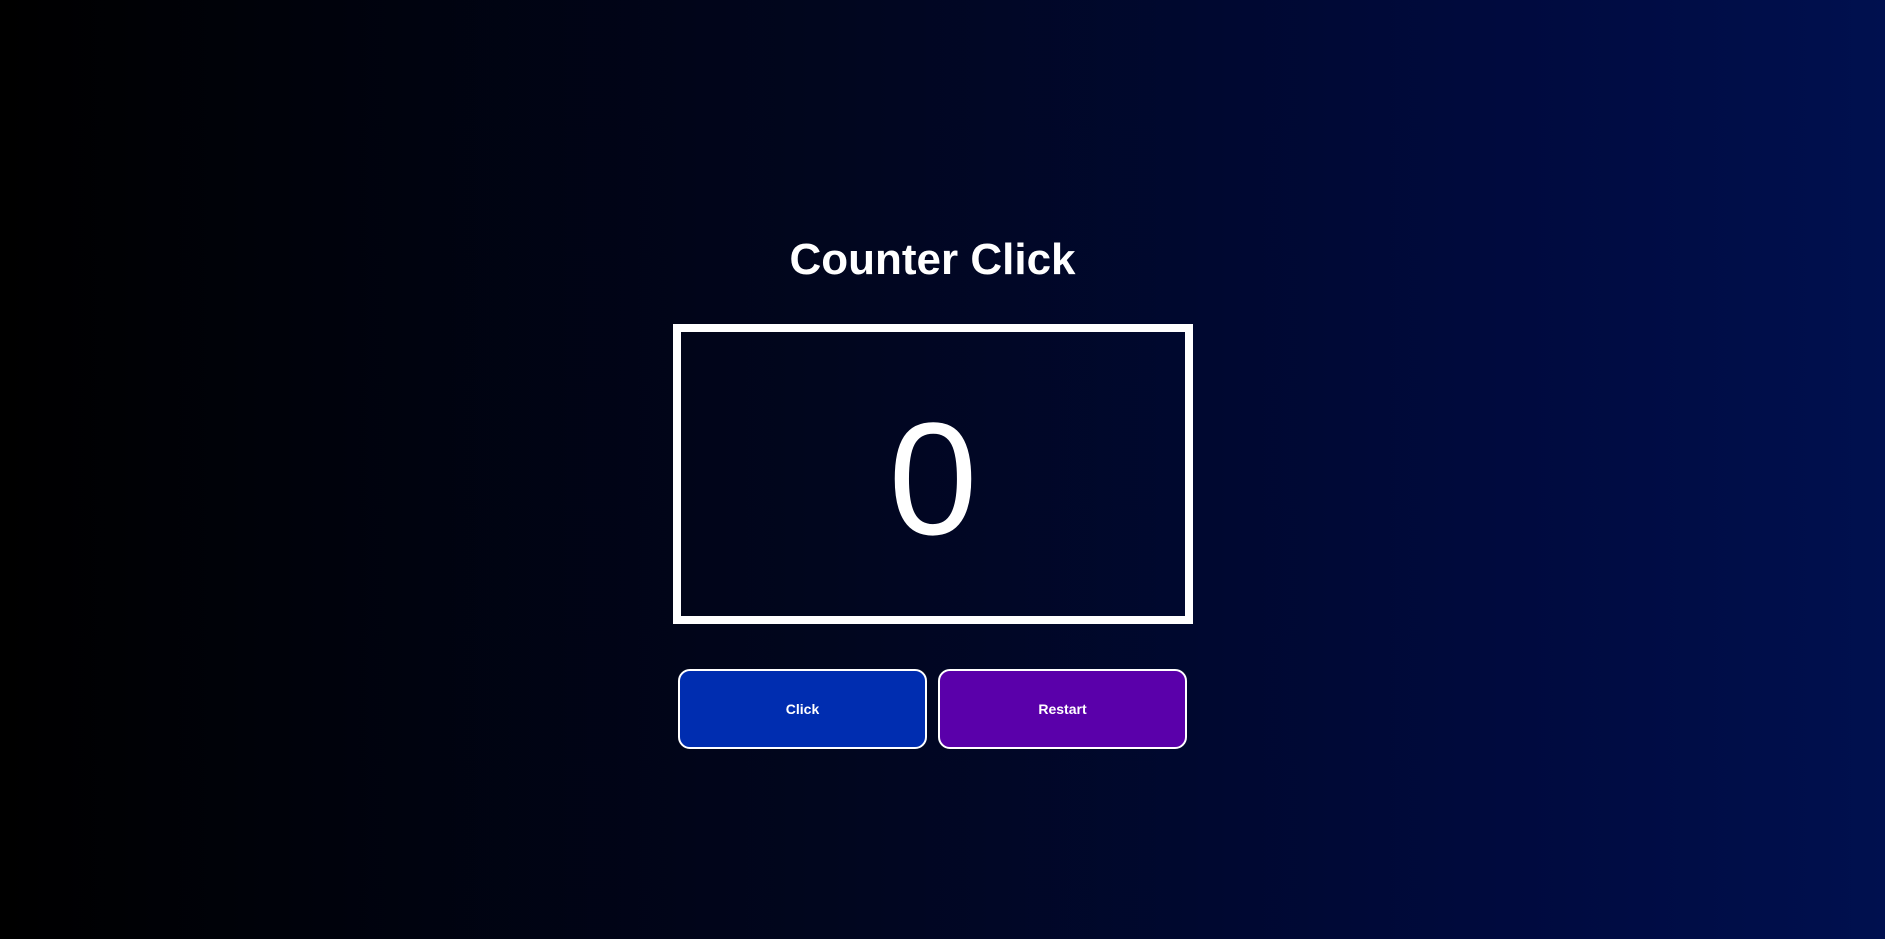 The height and width of the screenshot is (939, 1885). I want to click on page-title: Counter Click, so click(932, 259).